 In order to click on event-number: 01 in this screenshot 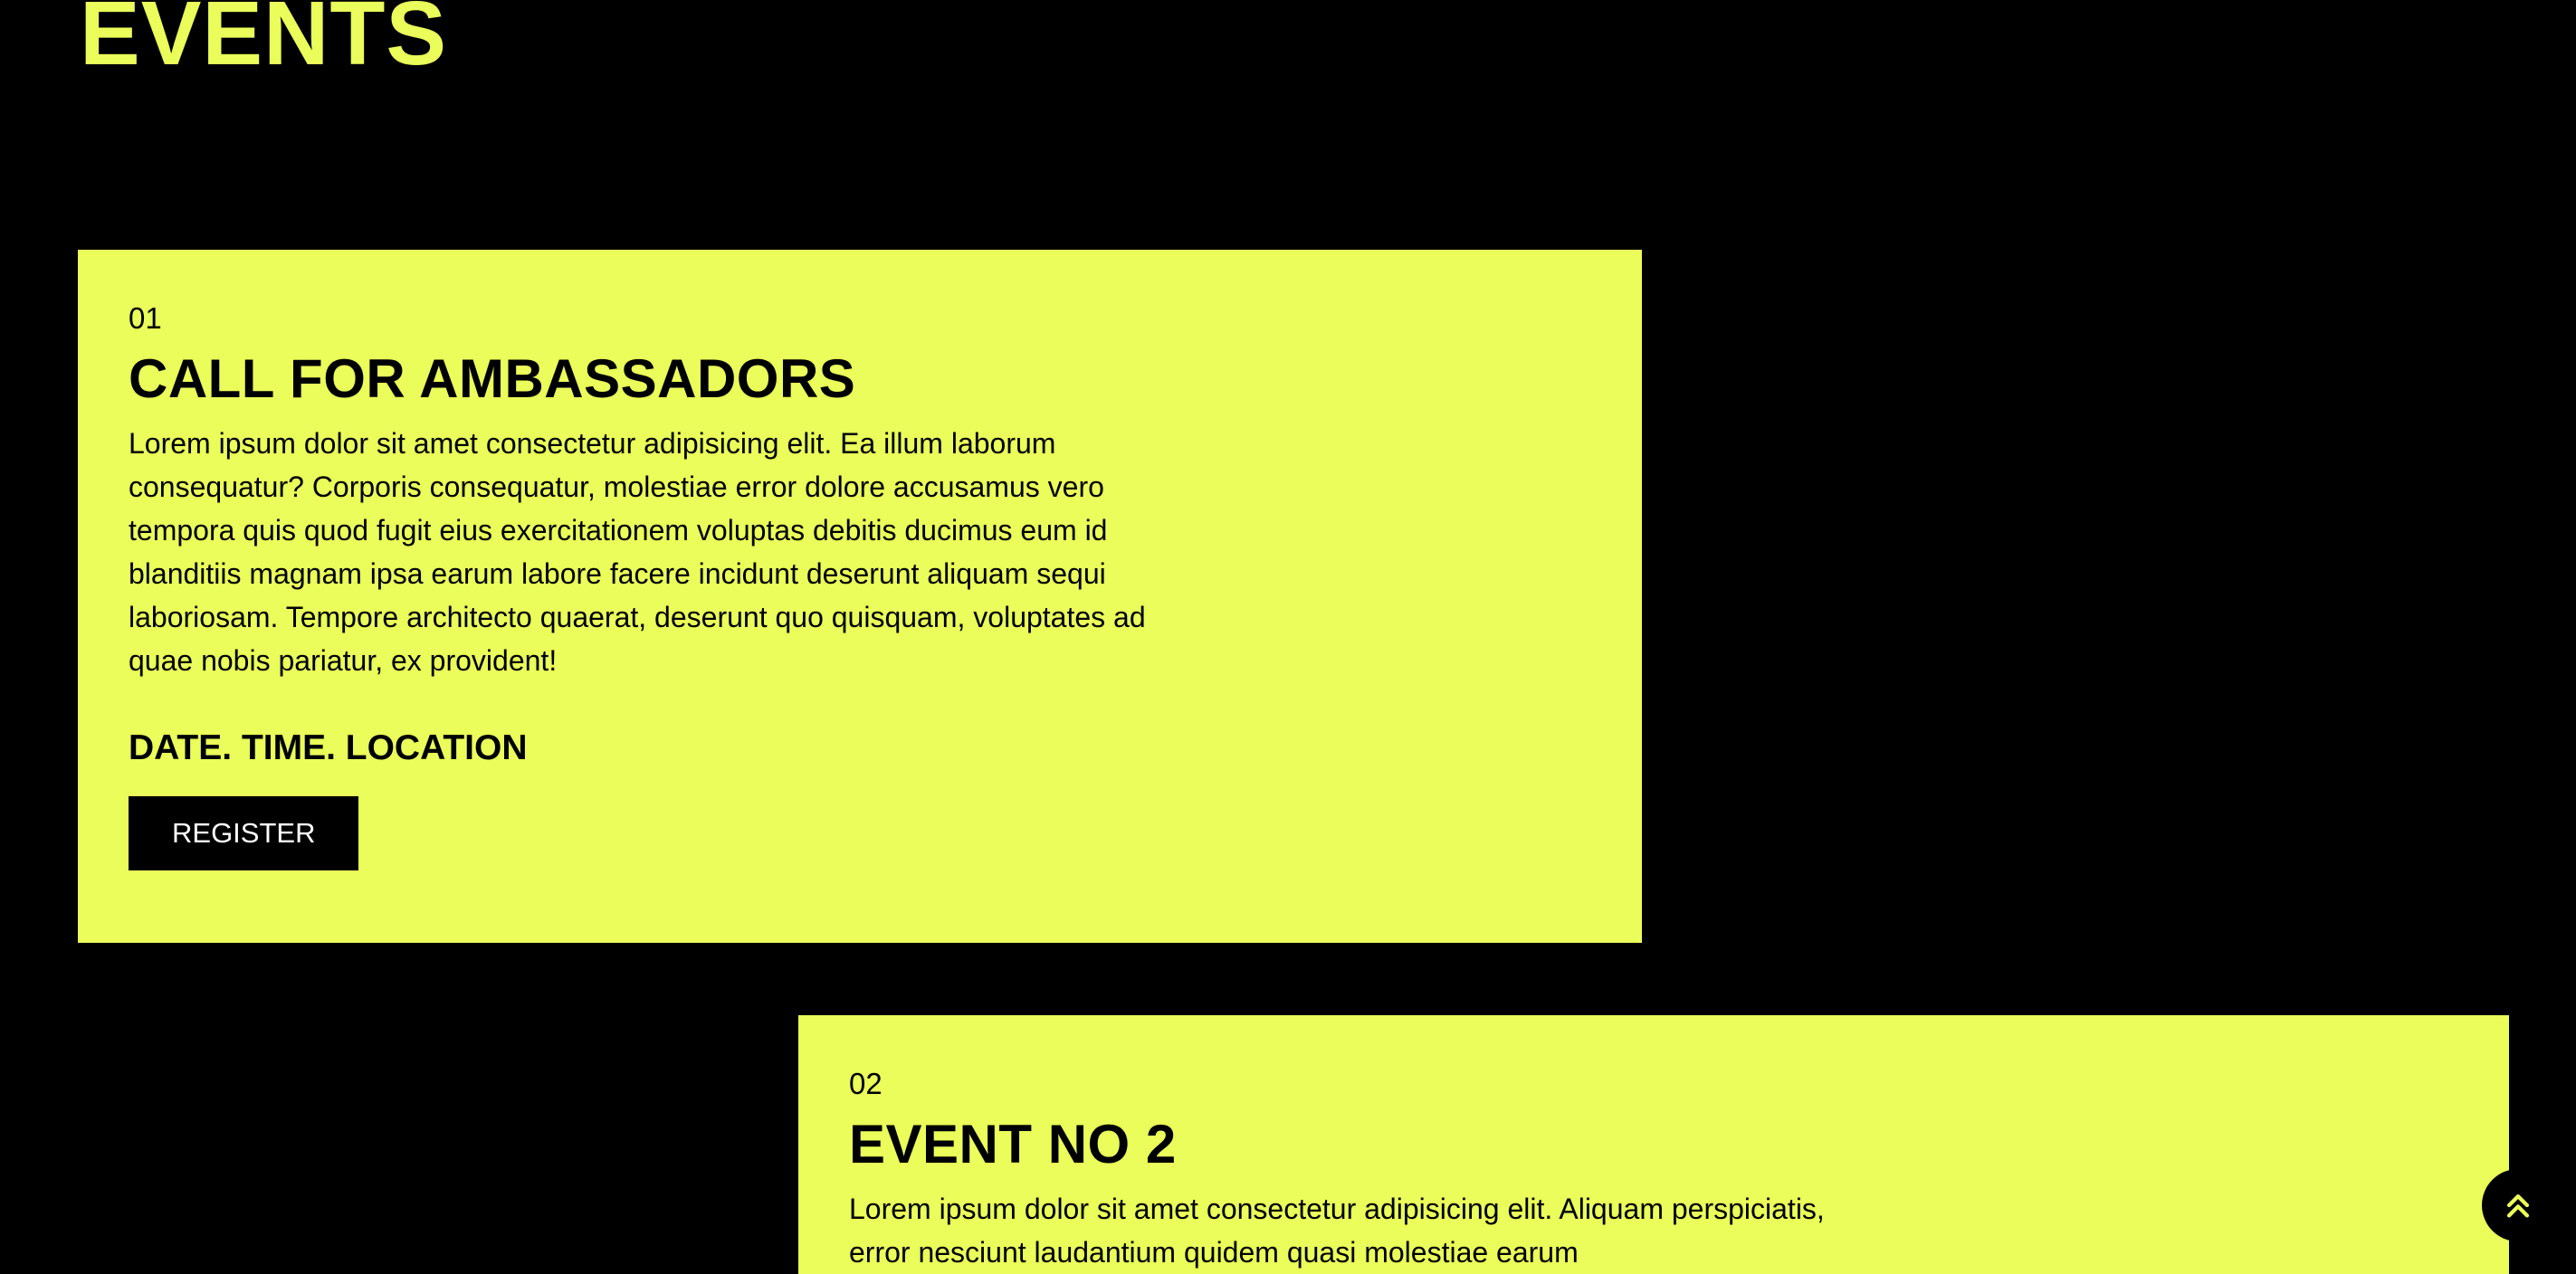, I will do `click(145, 318)`.